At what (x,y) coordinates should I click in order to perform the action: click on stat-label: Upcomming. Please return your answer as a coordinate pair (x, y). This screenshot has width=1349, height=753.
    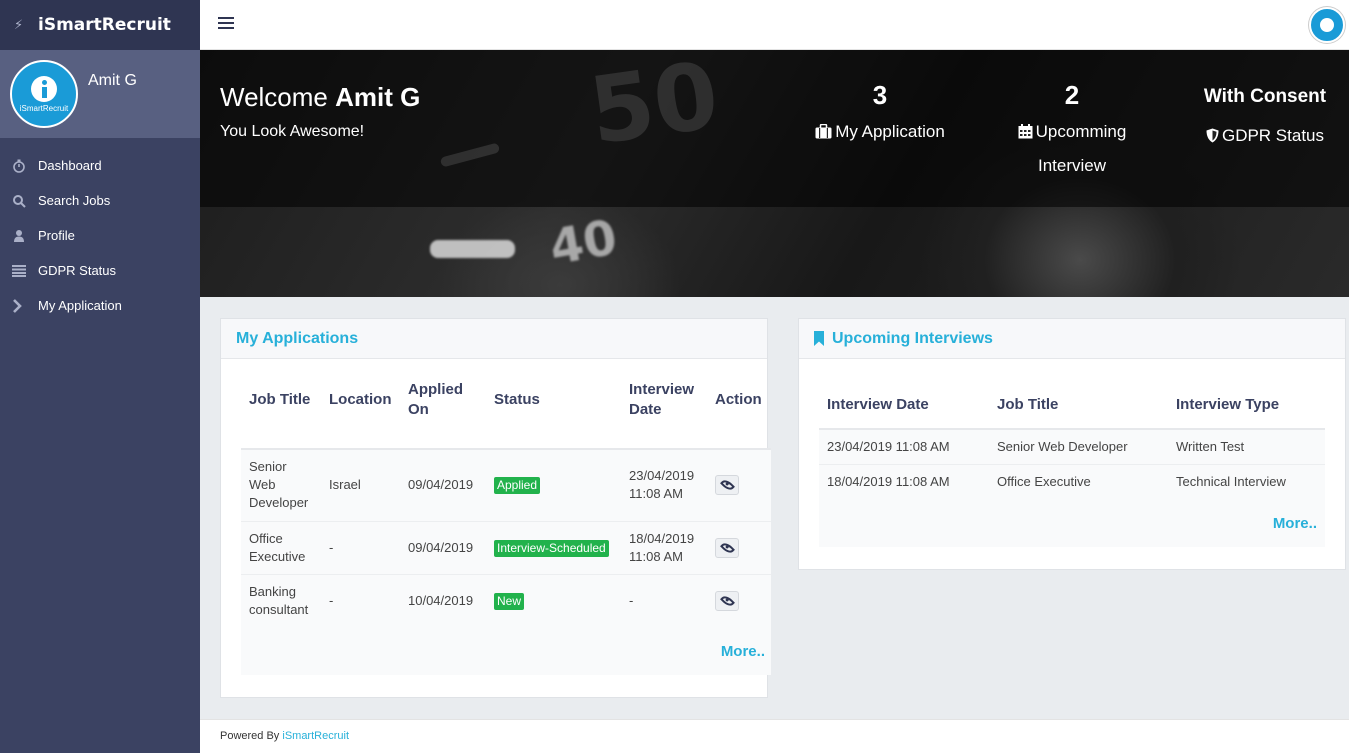
    Looking at the image, I should click on (1081, 131).